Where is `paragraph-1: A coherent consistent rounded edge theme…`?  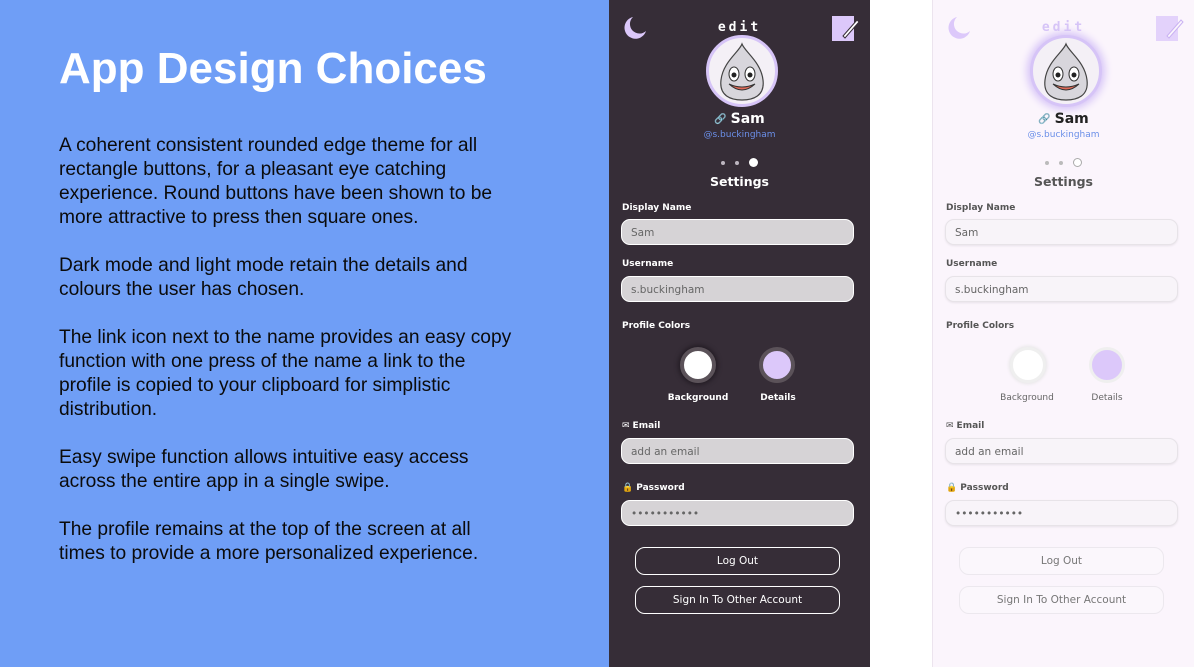 paragraph-1: A coherent consistent rounded edge theme… is located at coordinates (276, 181).